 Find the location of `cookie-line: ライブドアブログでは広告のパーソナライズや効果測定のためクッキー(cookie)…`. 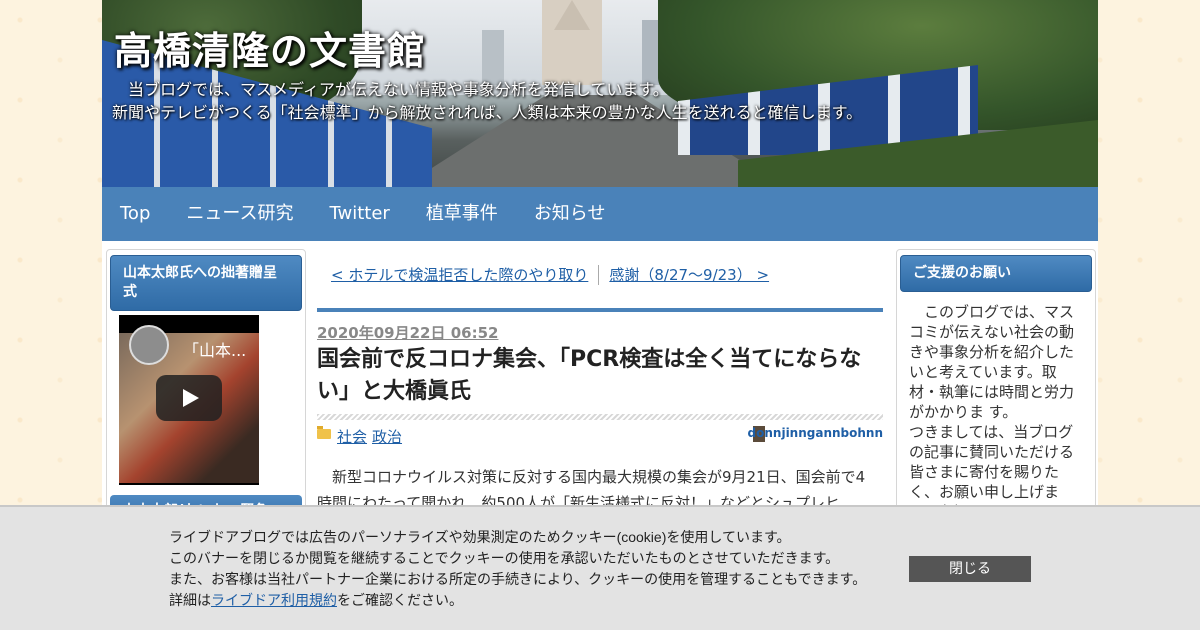

cookie-line: ライブドアブログでは広告のパーソナライズや効果測定のためクッキー(cookie)… is located at coordinates (480, 537).